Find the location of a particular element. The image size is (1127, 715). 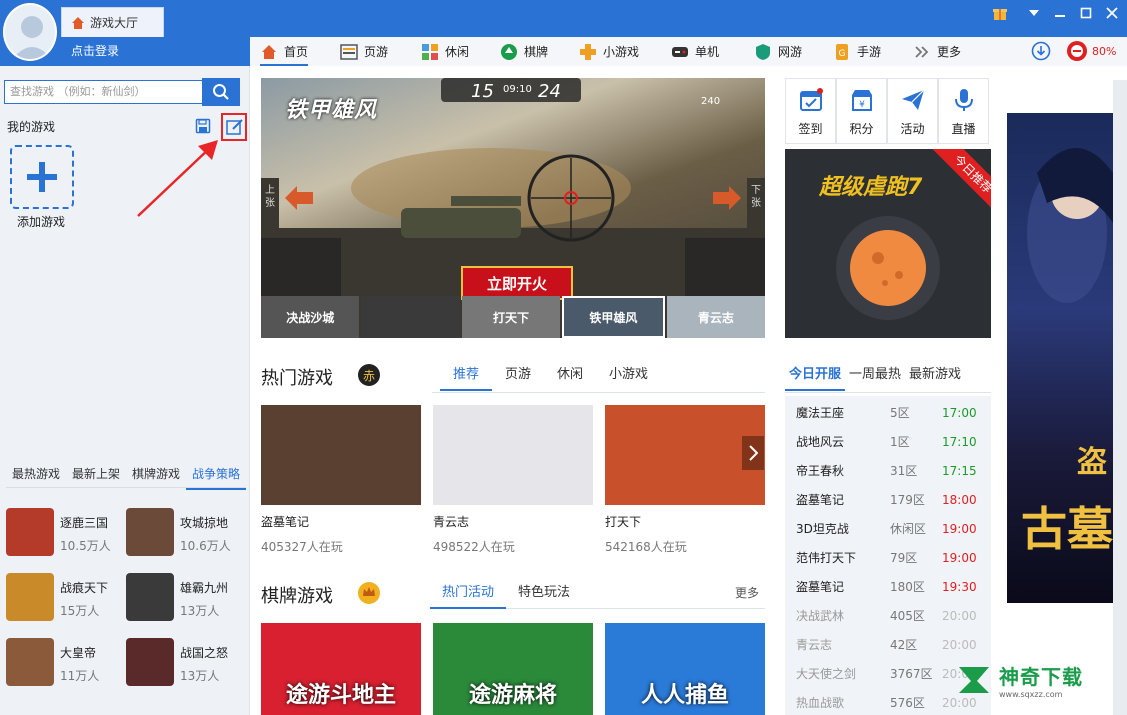

server-row: 战地风云 1区 17:10 is located at coordinates (888, 441).